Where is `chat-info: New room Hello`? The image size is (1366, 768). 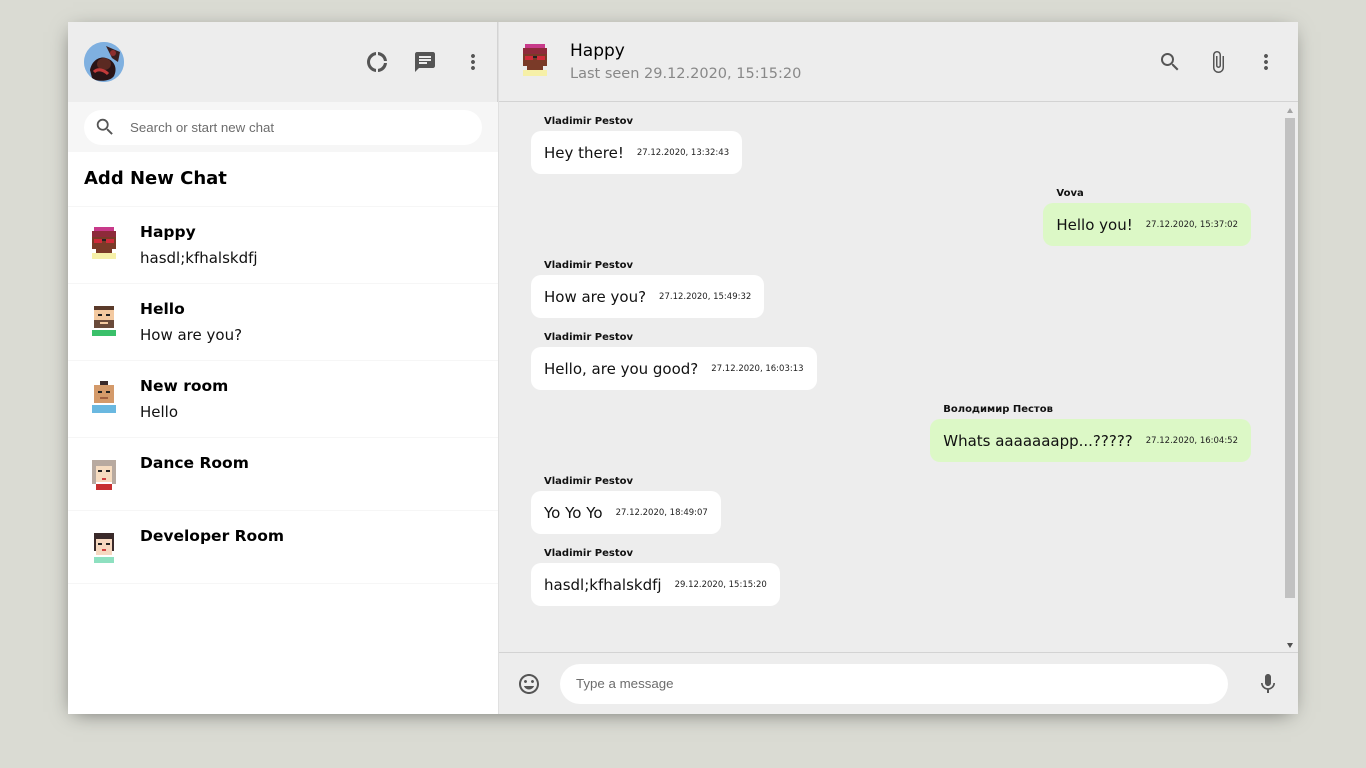 chat-info: New room Hello is located at coordinates (184, 407).